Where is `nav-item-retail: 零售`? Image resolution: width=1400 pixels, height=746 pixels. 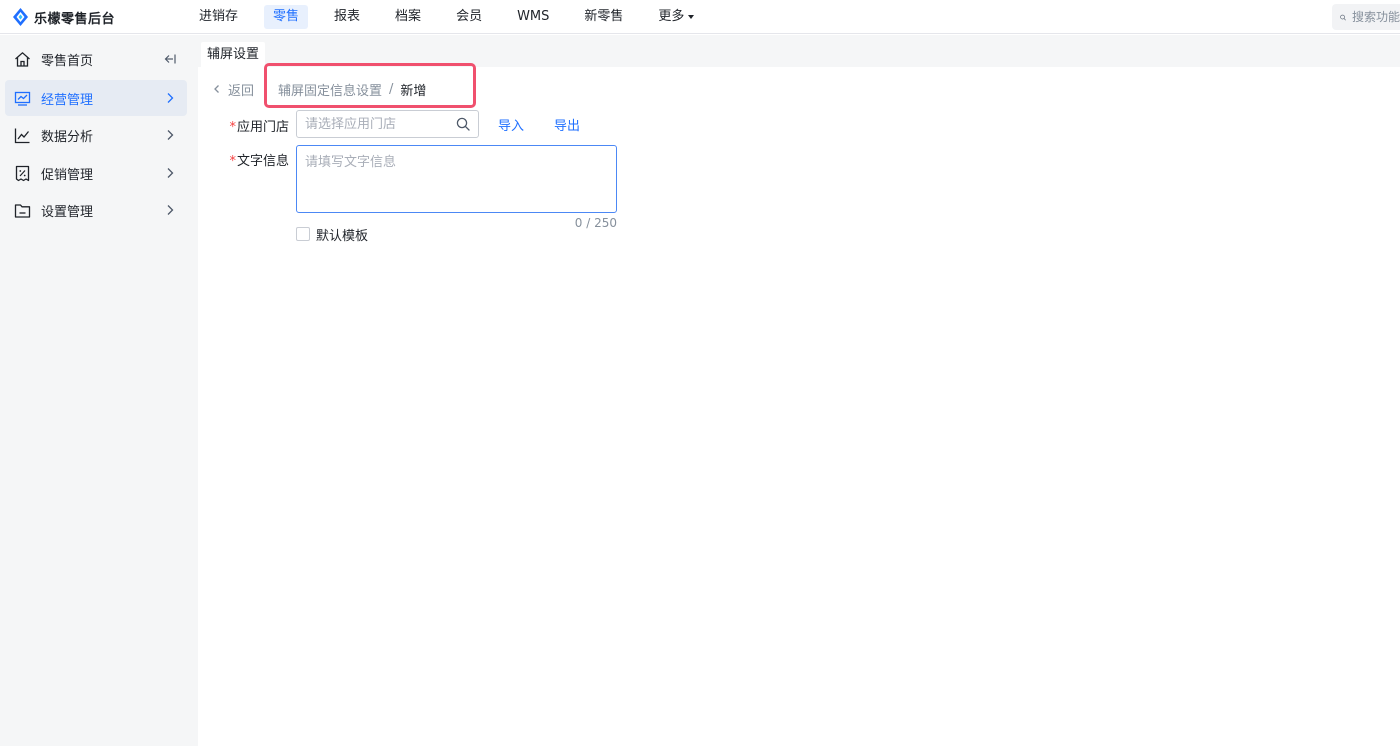
nav-item-retail: 零售 is located at coordinates (286, 17).